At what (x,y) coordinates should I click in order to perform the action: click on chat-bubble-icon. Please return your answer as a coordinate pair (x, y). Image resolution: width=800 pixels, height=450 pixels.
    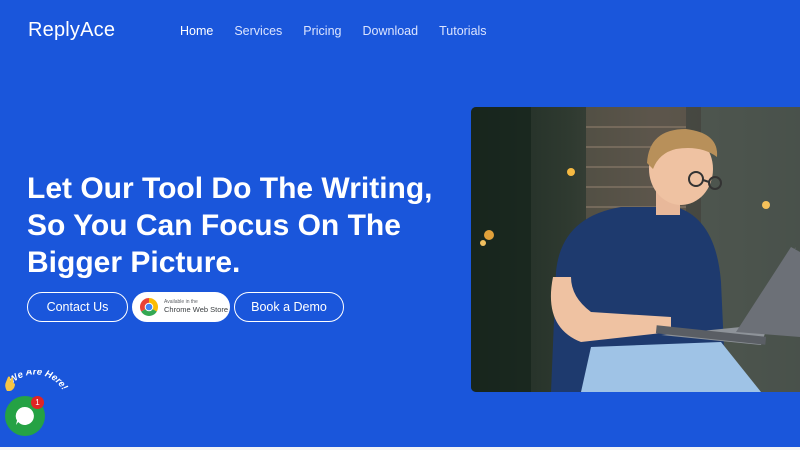
    Looking at the image, I should click on (24, 415).